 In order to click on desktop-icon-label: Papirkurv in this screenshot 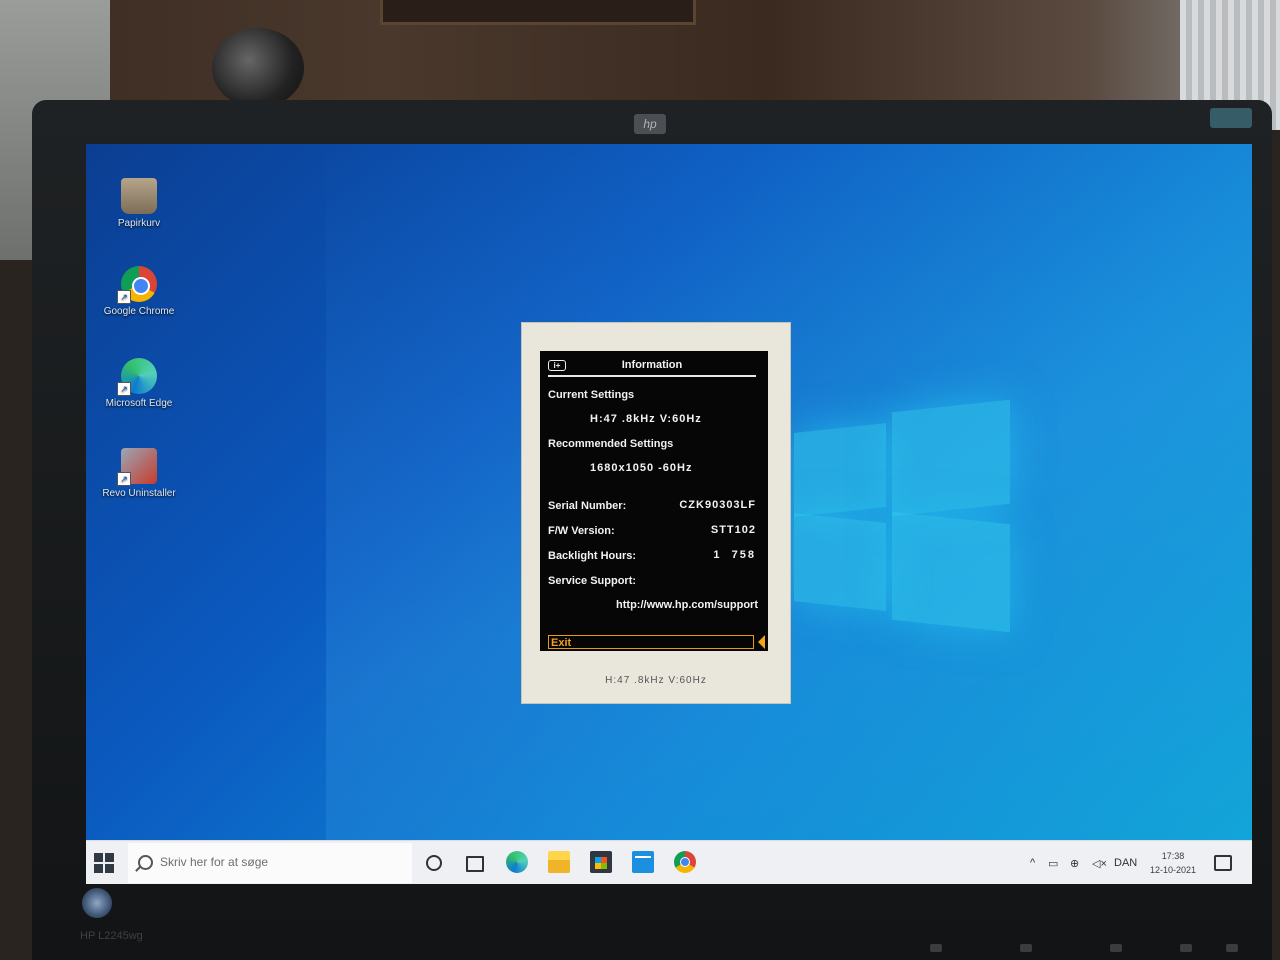, I will do `click(139, 223)`.